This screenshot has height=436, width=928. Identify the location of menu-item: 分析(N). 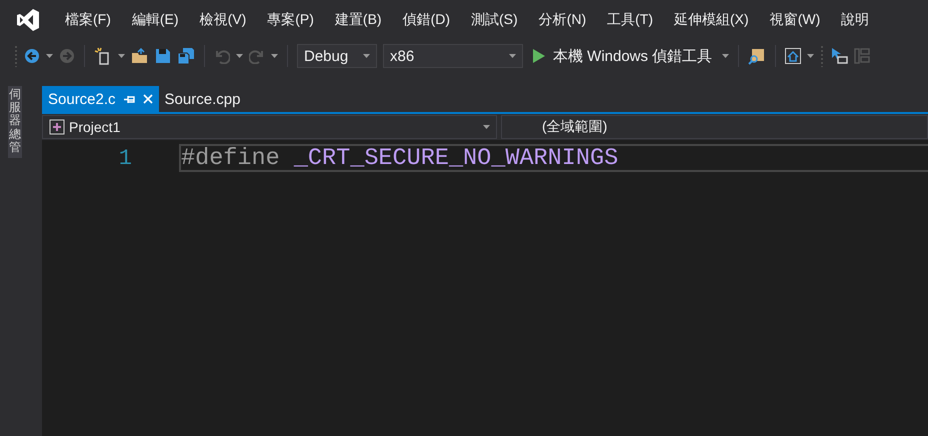
(562, 20).